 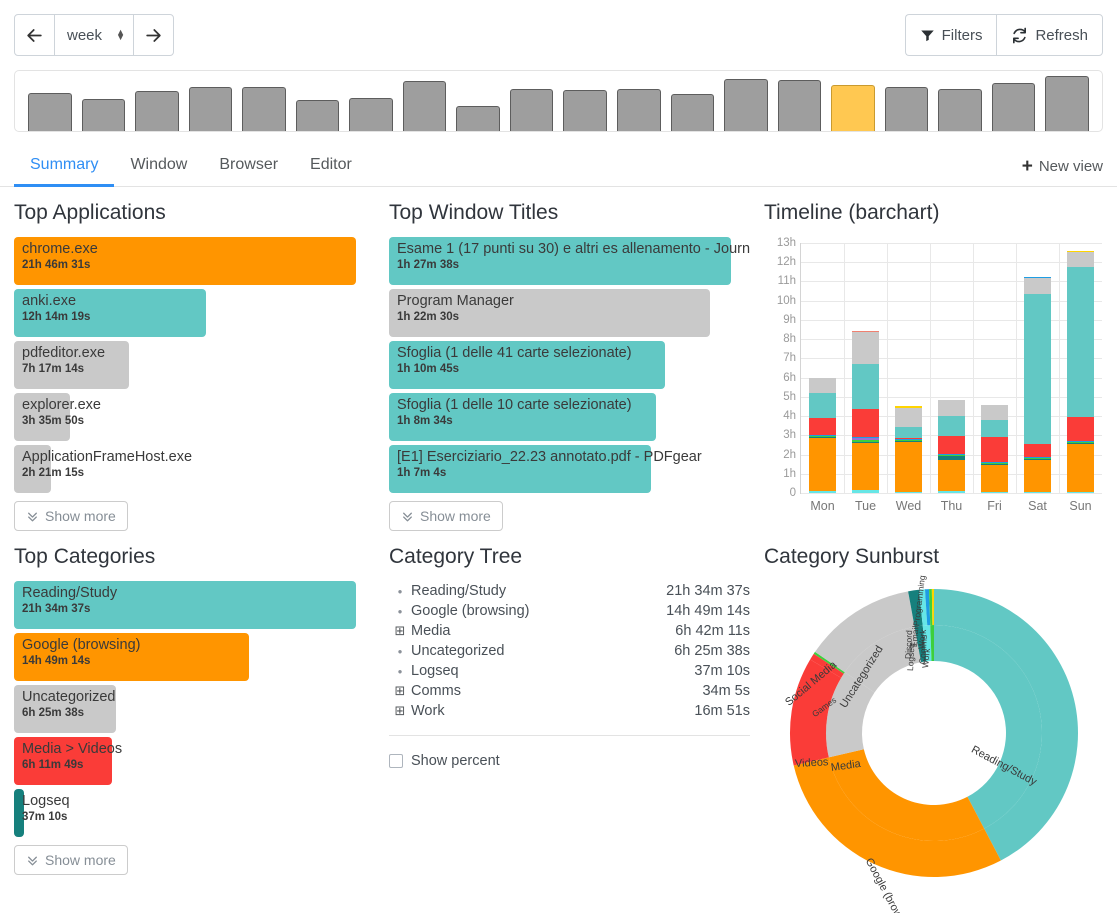 I want to click on bar-list-item: ApplicationFrameHost.exe 2h 21m 15s, so click(x=194, y=469).